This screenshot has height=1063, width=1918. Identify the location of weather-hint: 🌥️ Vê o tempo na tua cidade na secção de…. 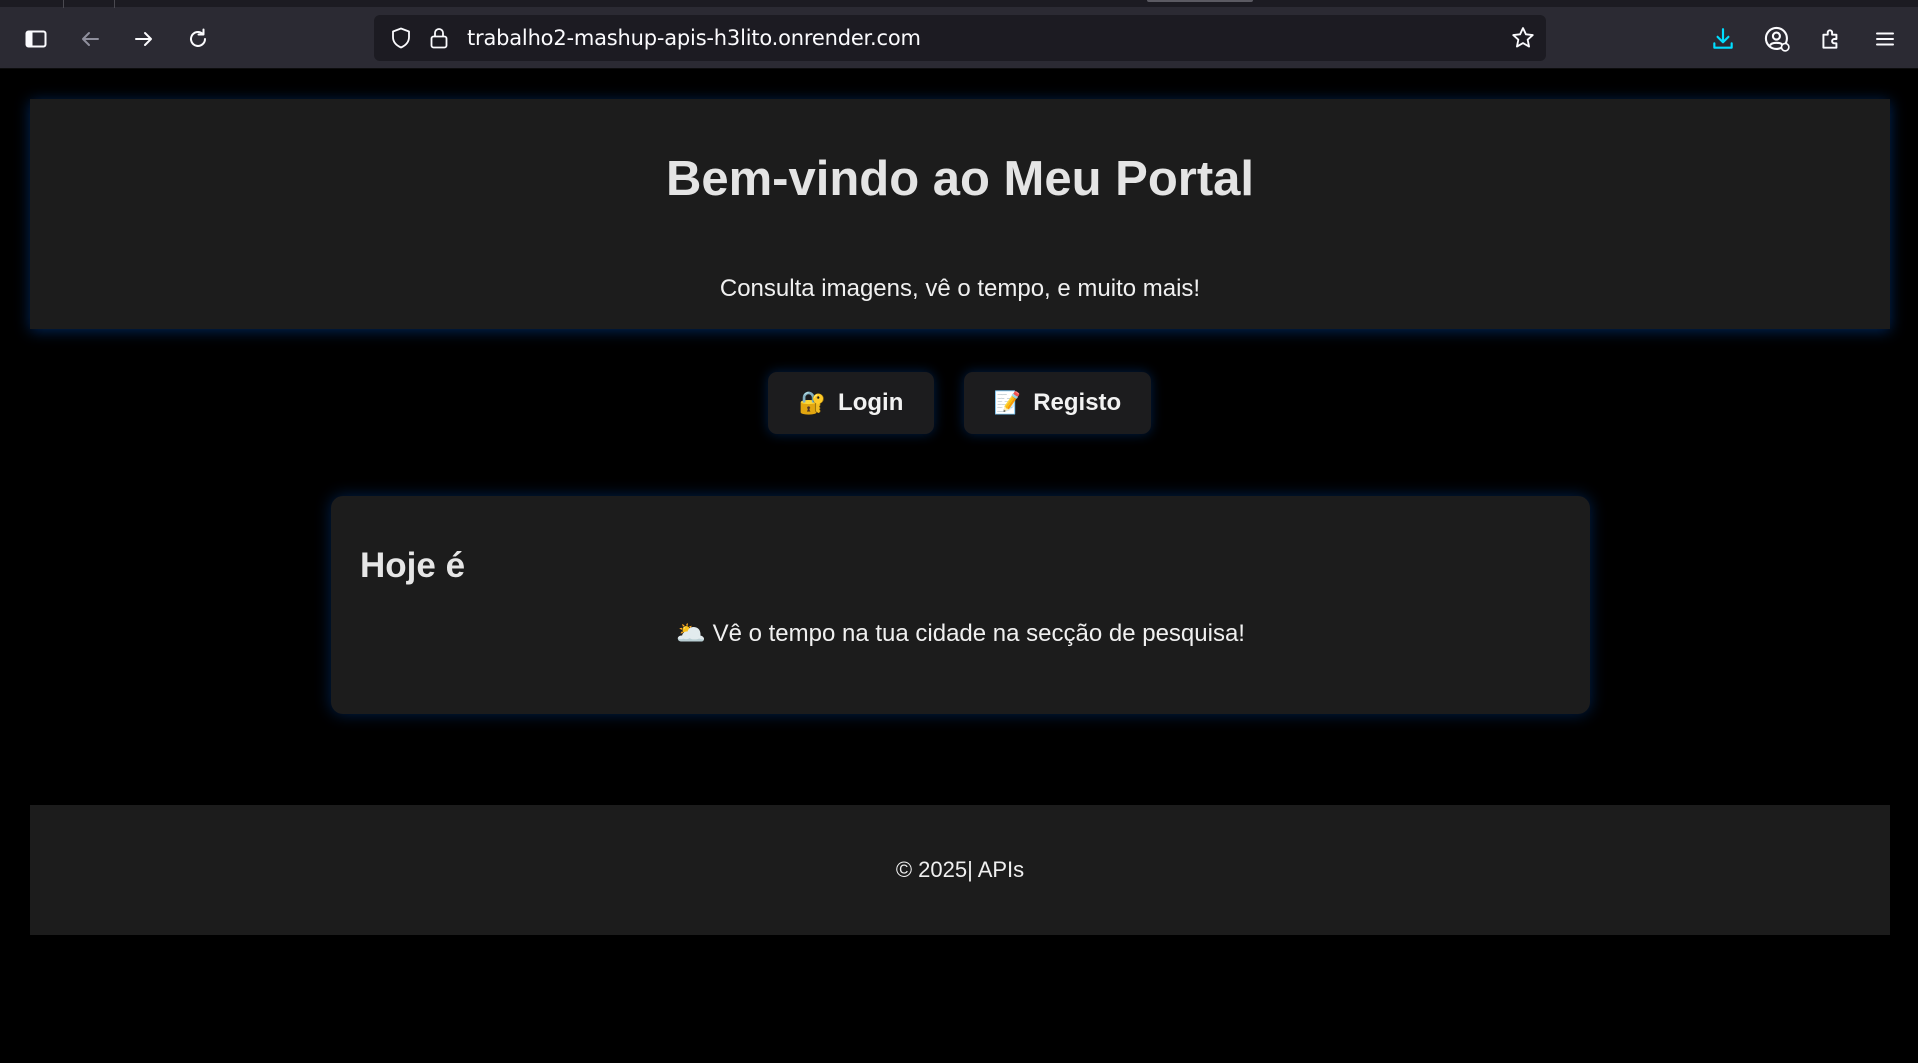
(960, 634).